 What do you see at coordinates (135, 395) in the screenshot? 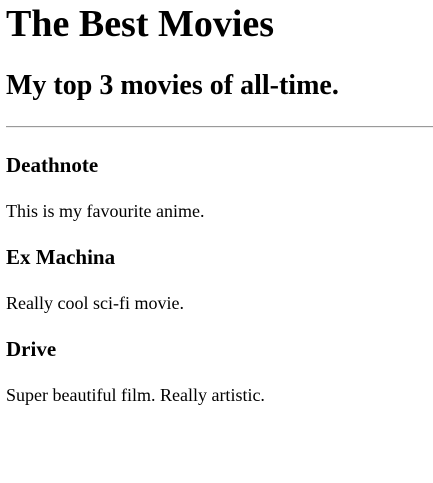
I see `movie-description: Super beautiful film. Really artistic.` at bounding box center [135, 395].